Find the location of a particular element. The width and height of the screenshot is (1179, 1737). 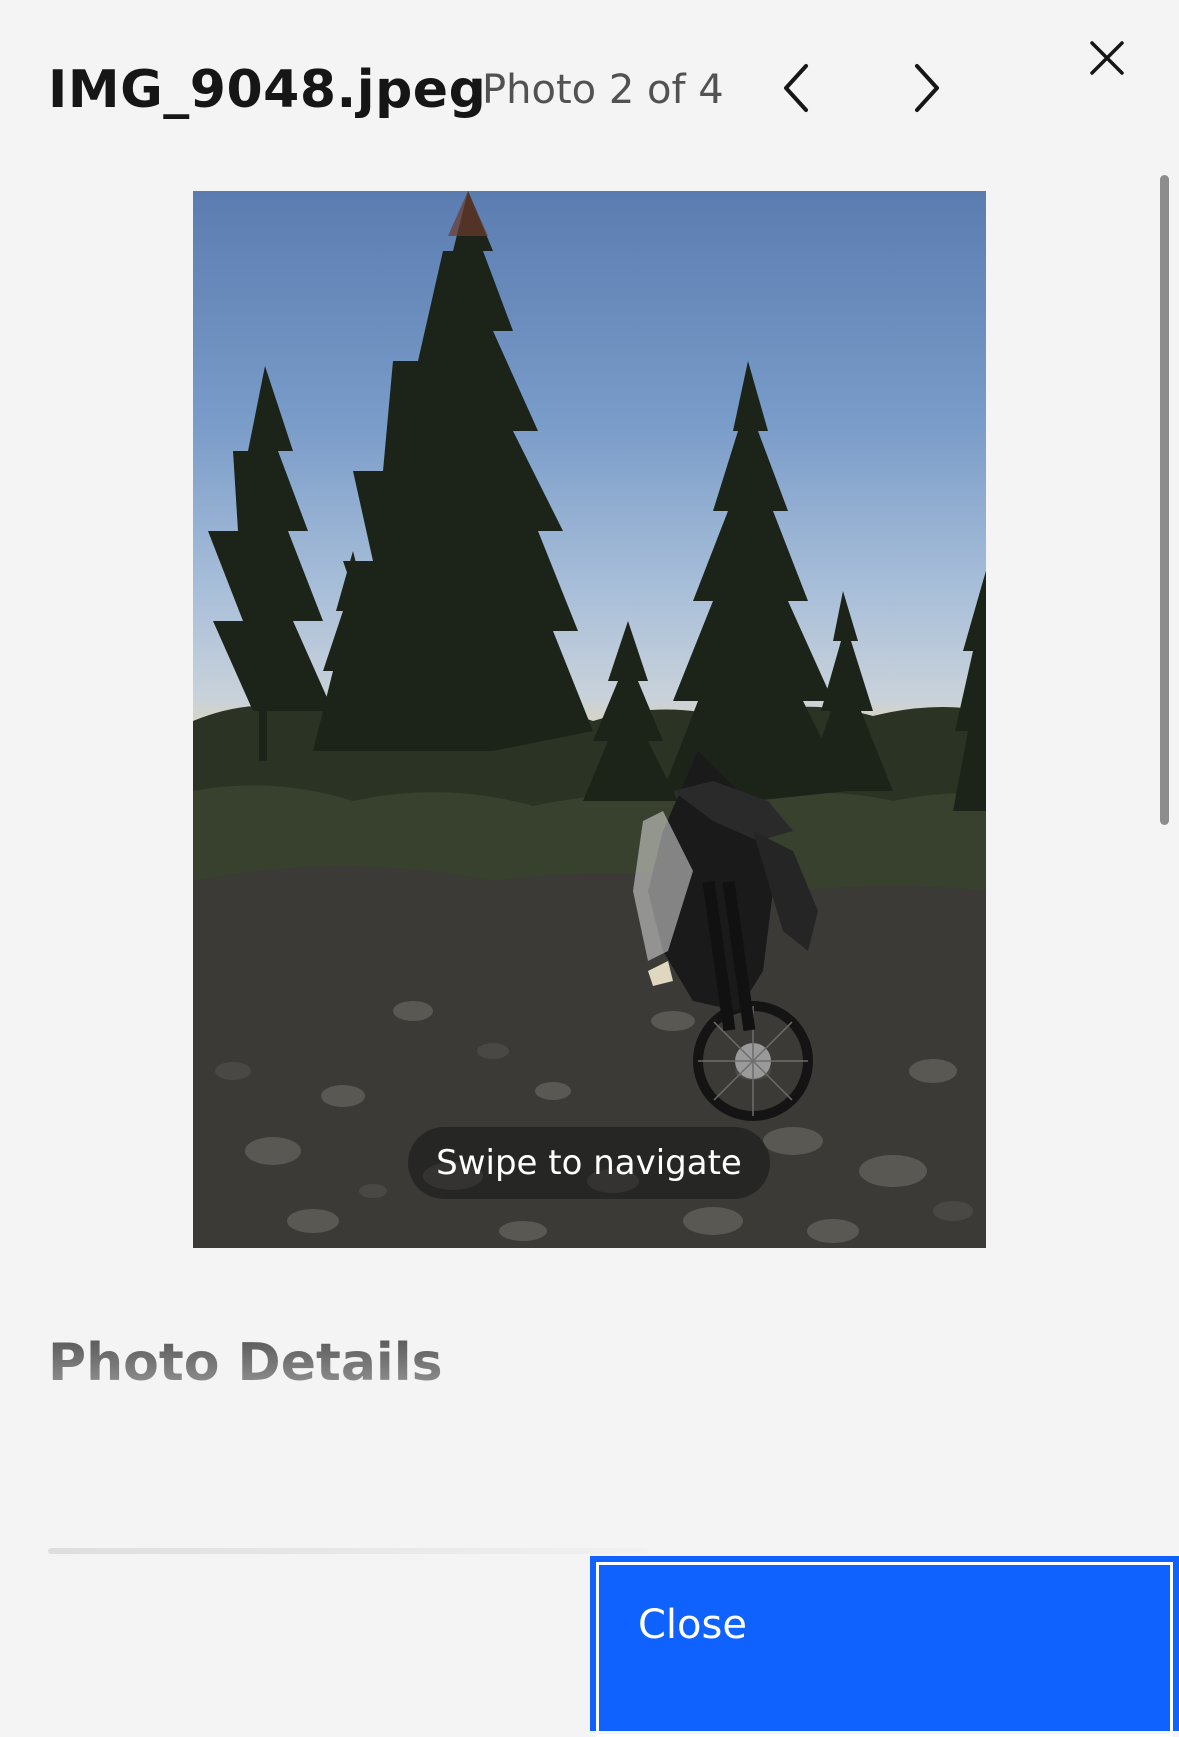

photo-details-heading: Photo Details is located at coordinates (245, 1363).